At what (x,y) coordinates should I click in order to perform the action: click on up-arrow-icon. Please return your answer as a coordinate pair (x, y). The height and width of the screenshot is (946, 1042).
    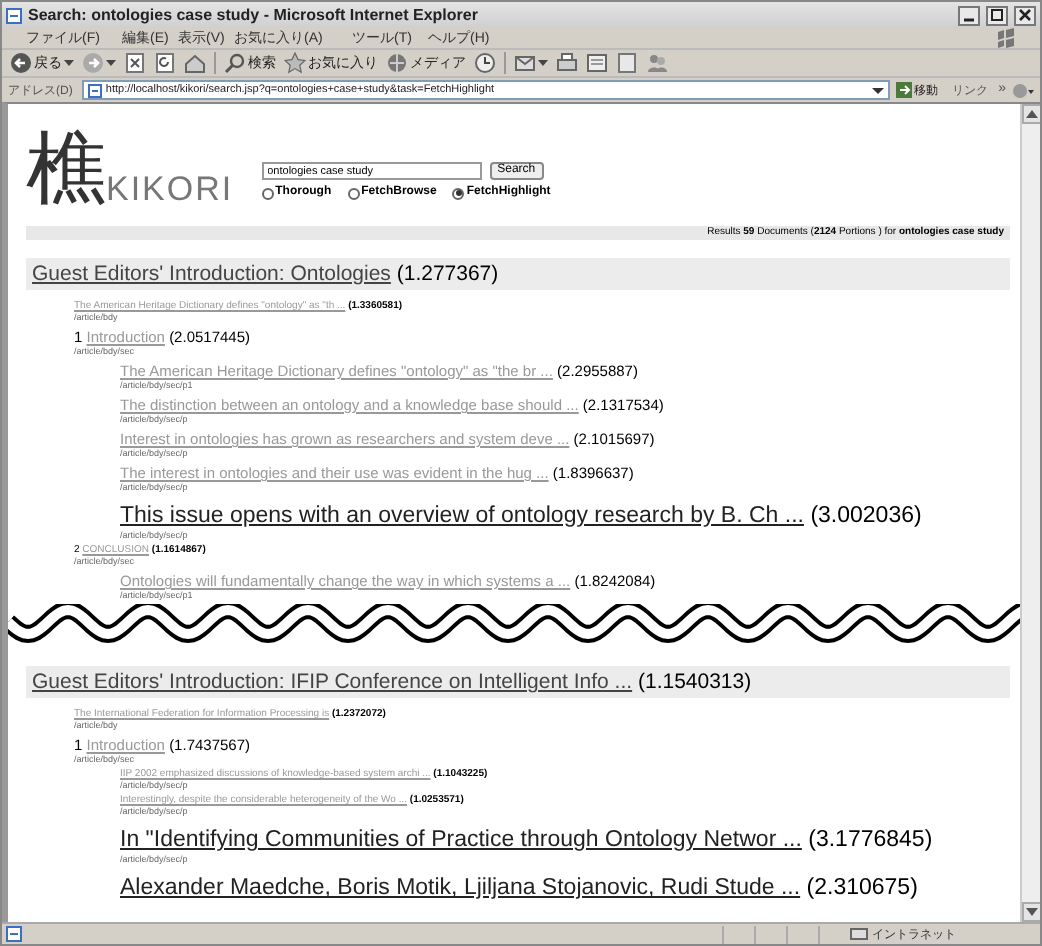
    Looking at the image, I should click on (1032, 114).